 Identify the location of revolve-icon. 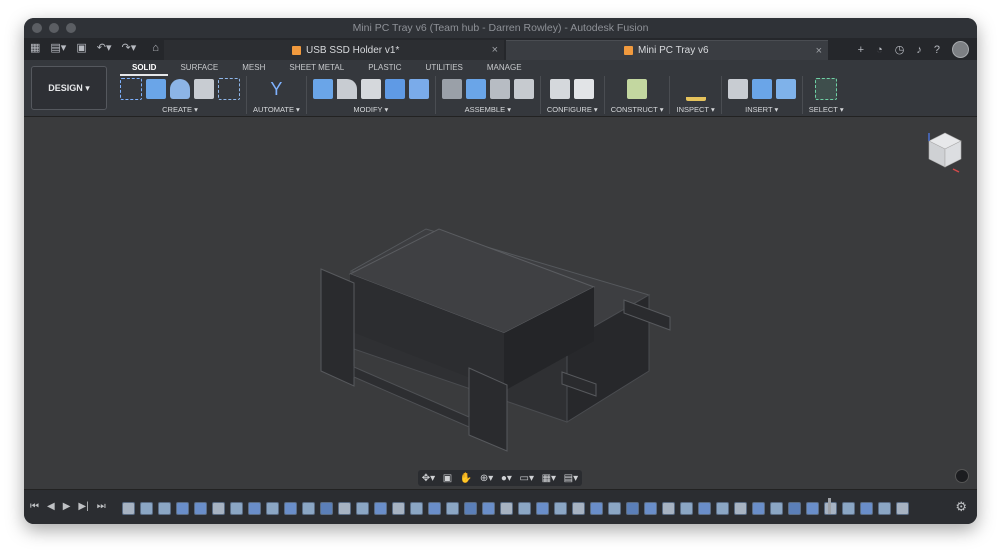
(180, 89).